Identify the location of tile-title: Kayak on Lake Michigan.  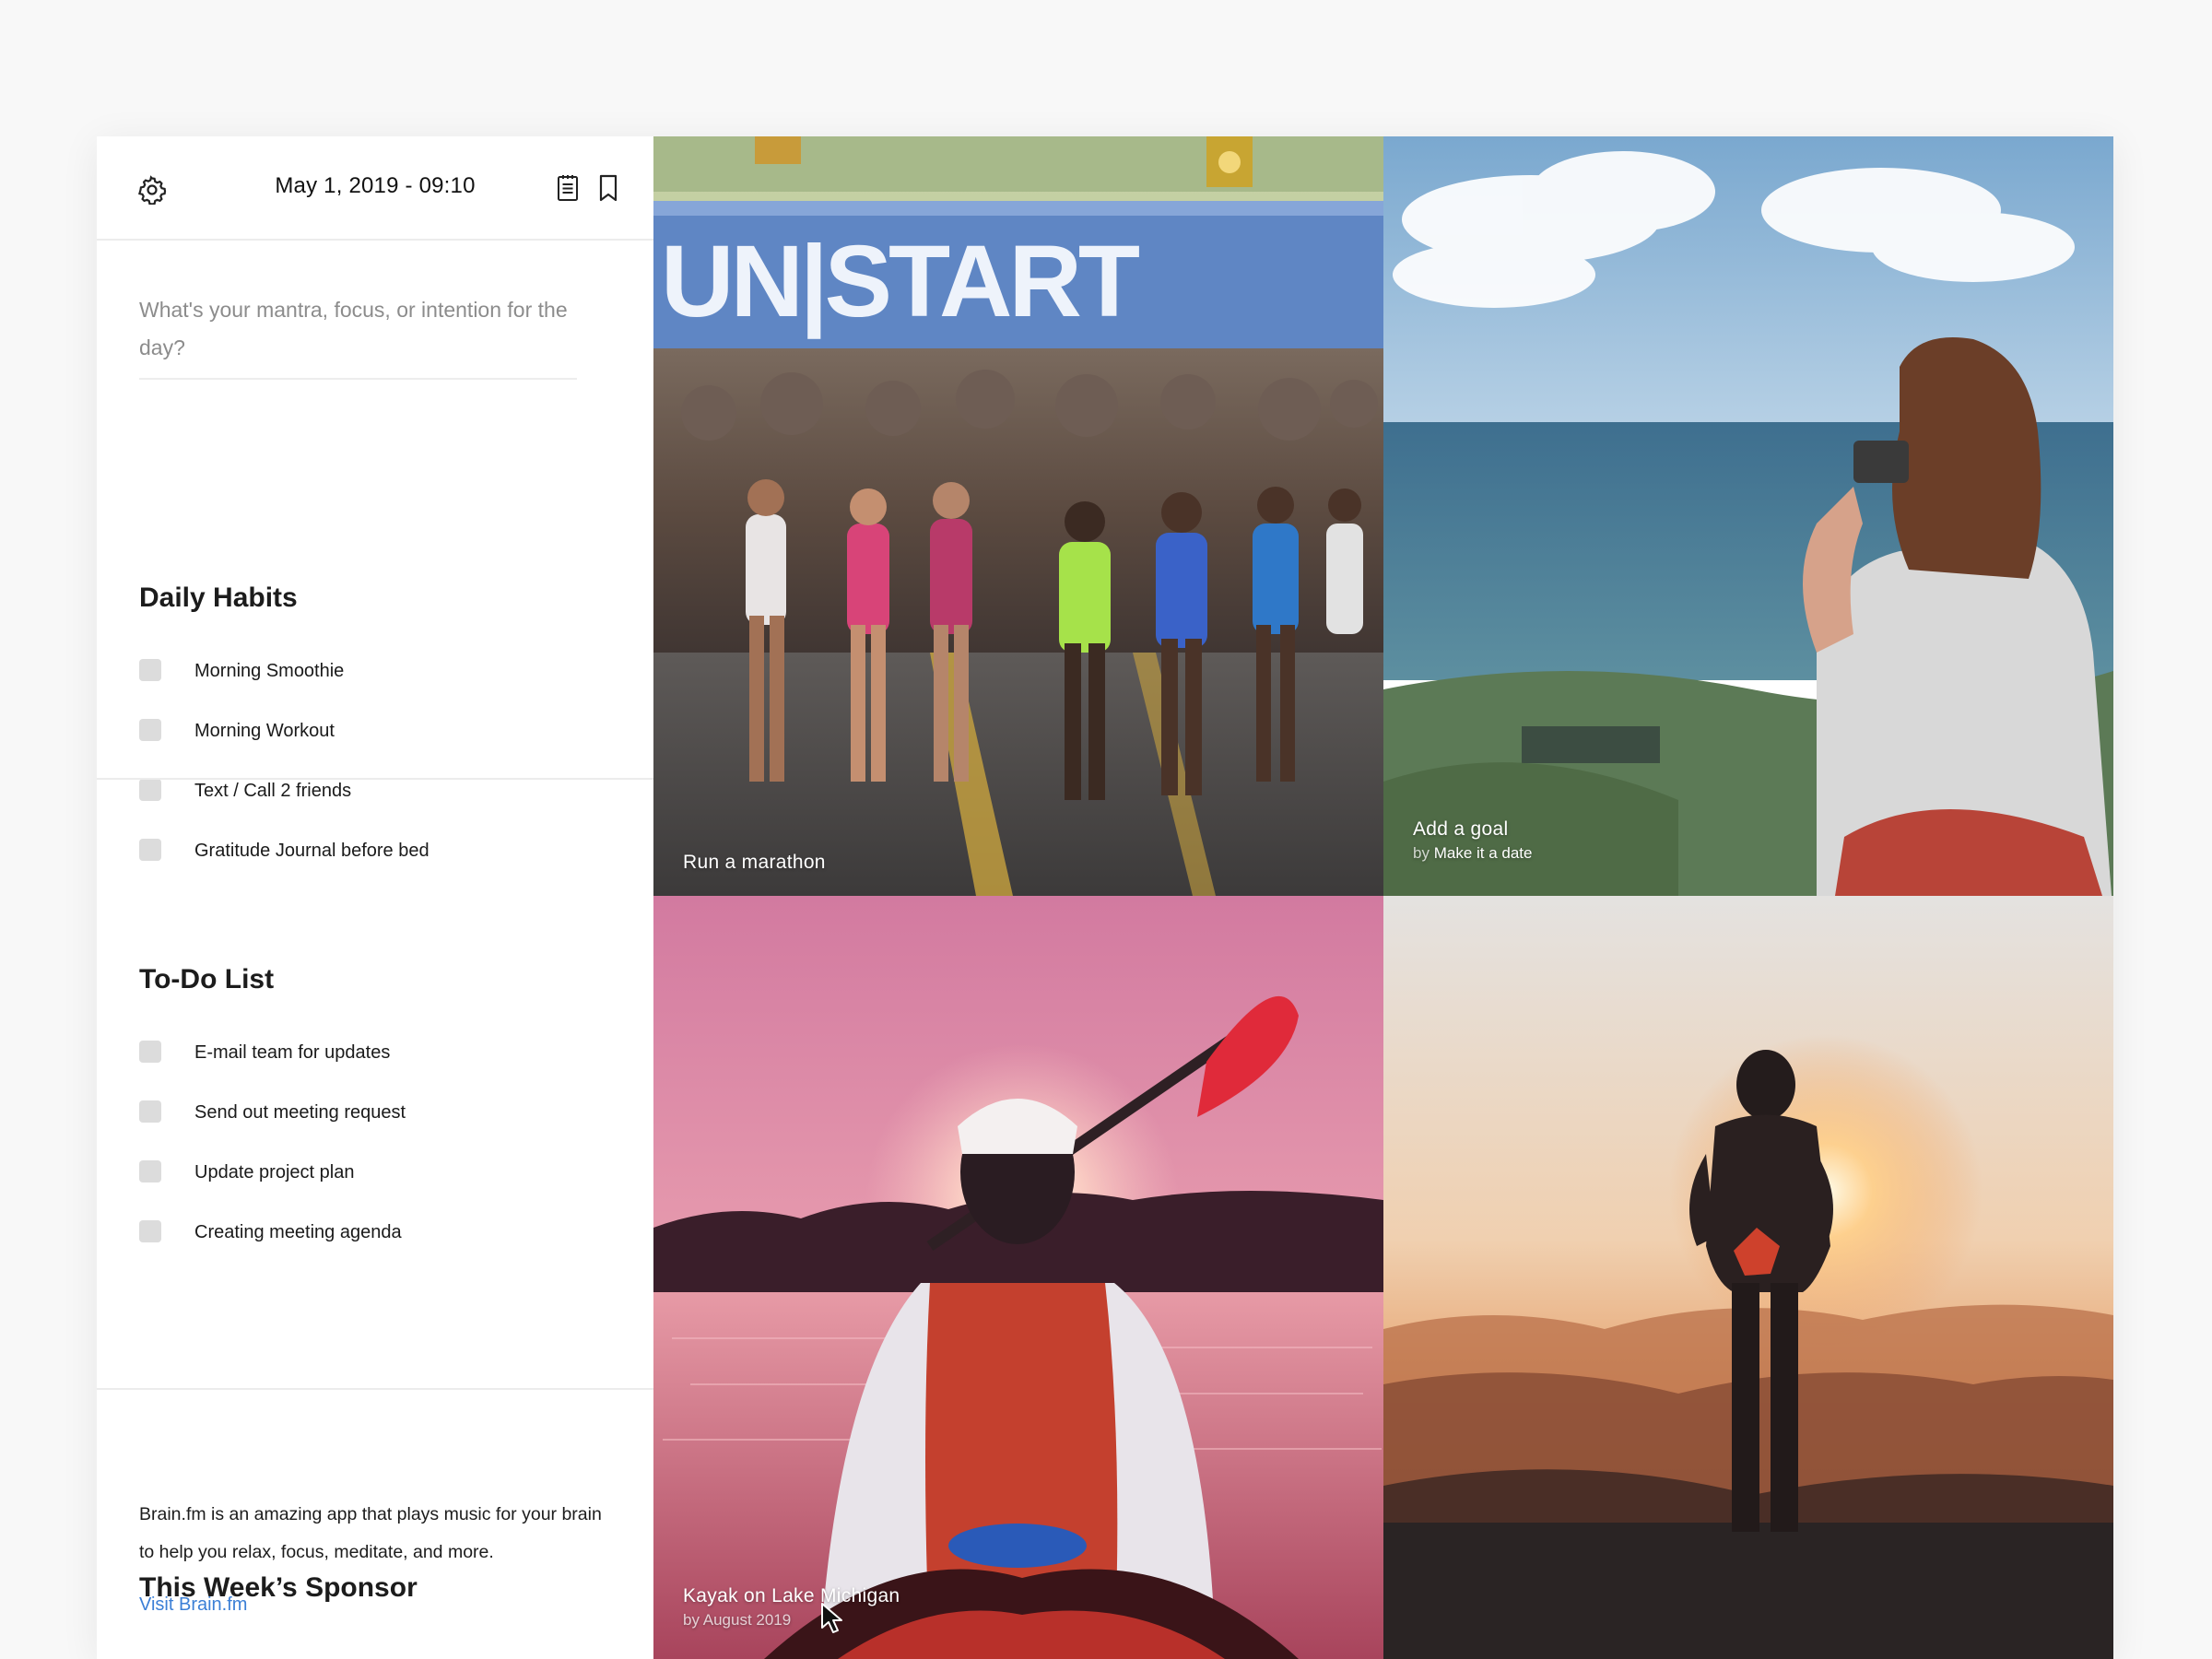
(791, 1595).